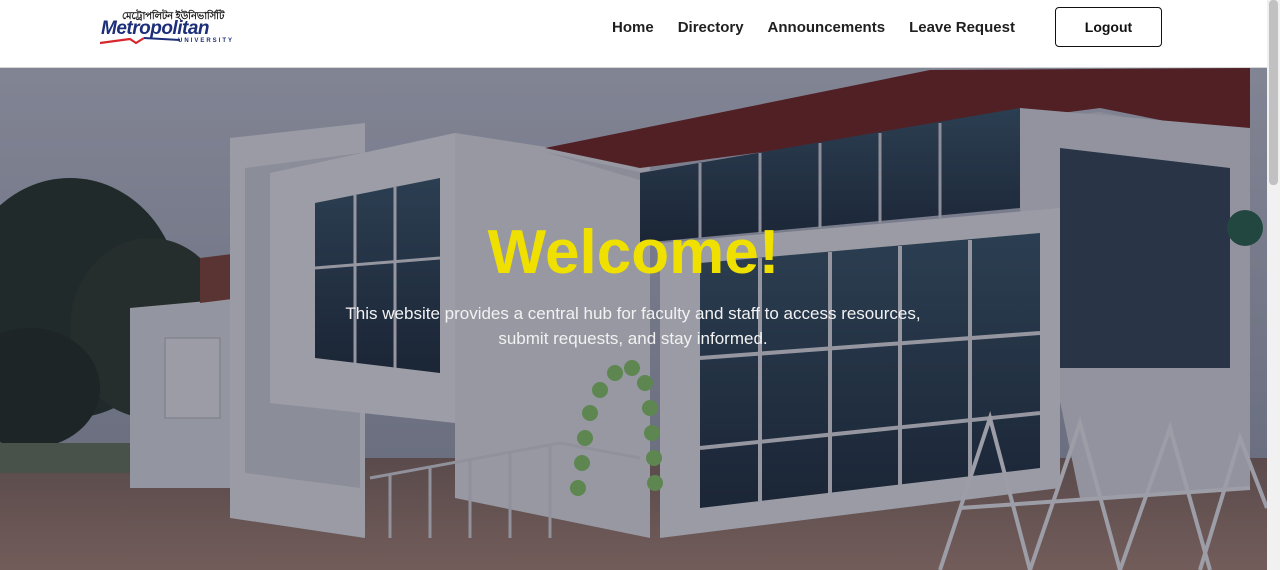 The height and width of the screenshot is (570, 1280). What do you see at coordinates (711, 28) in the screenshot?
I see `nav-link-directory: Directory` at bounding box center [711, 28].